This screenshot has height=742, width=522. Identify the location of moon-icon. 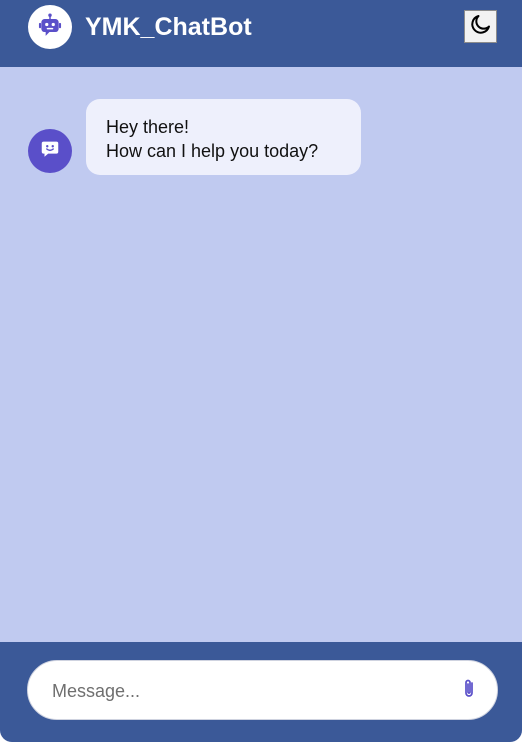
(481, 26).